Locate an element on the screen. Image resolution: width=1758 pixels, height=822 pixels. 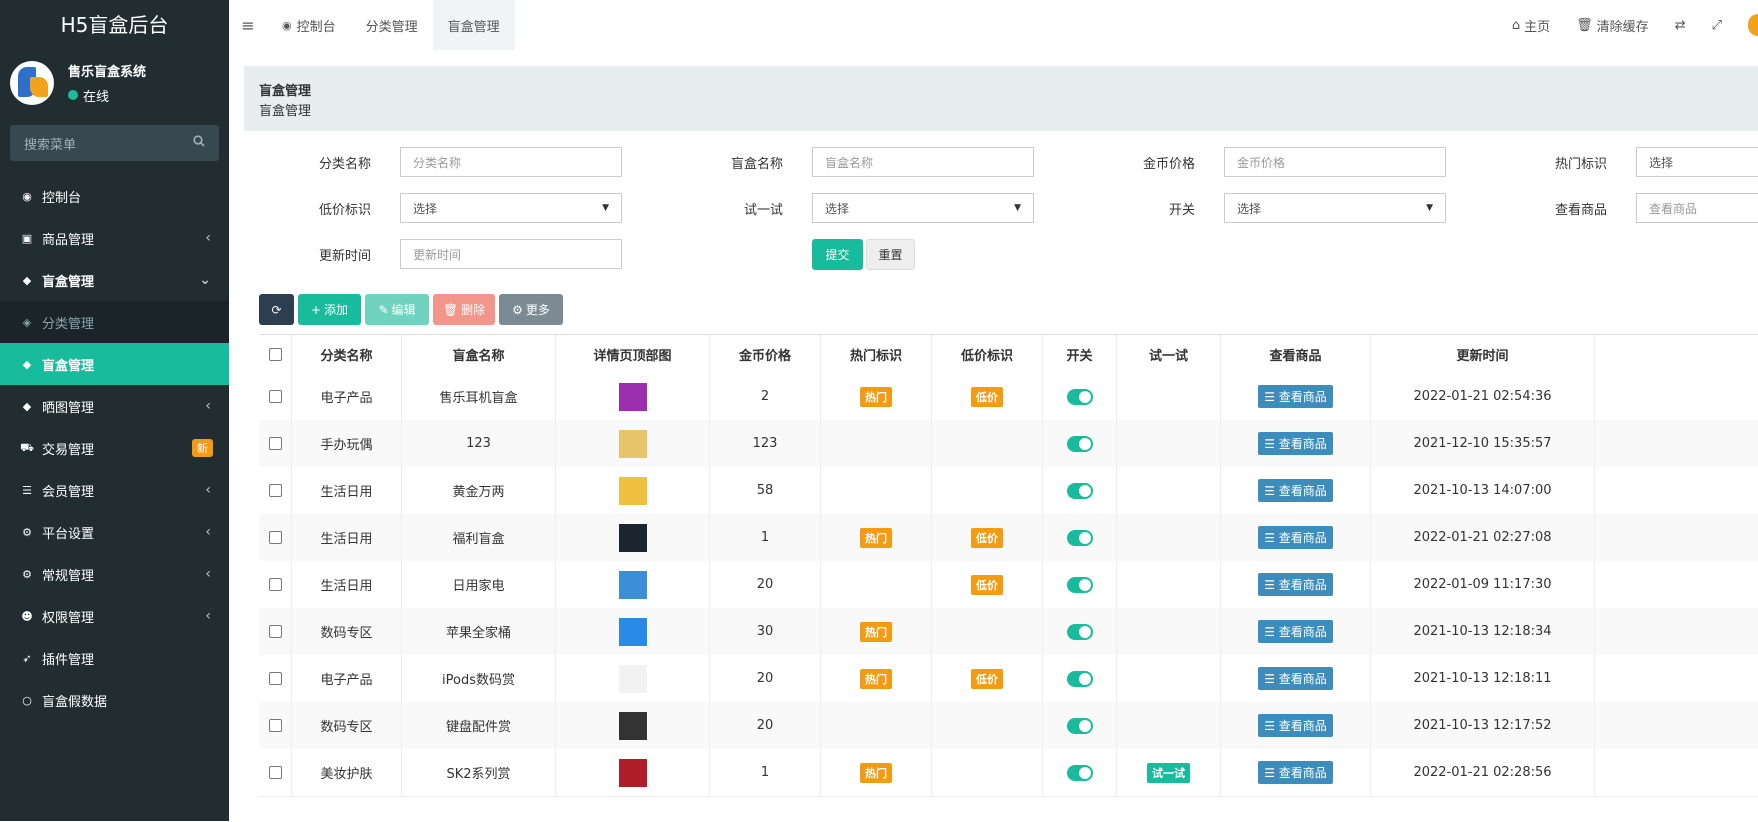
price-input: 金币价格 is located at coordinates (1335, 162).